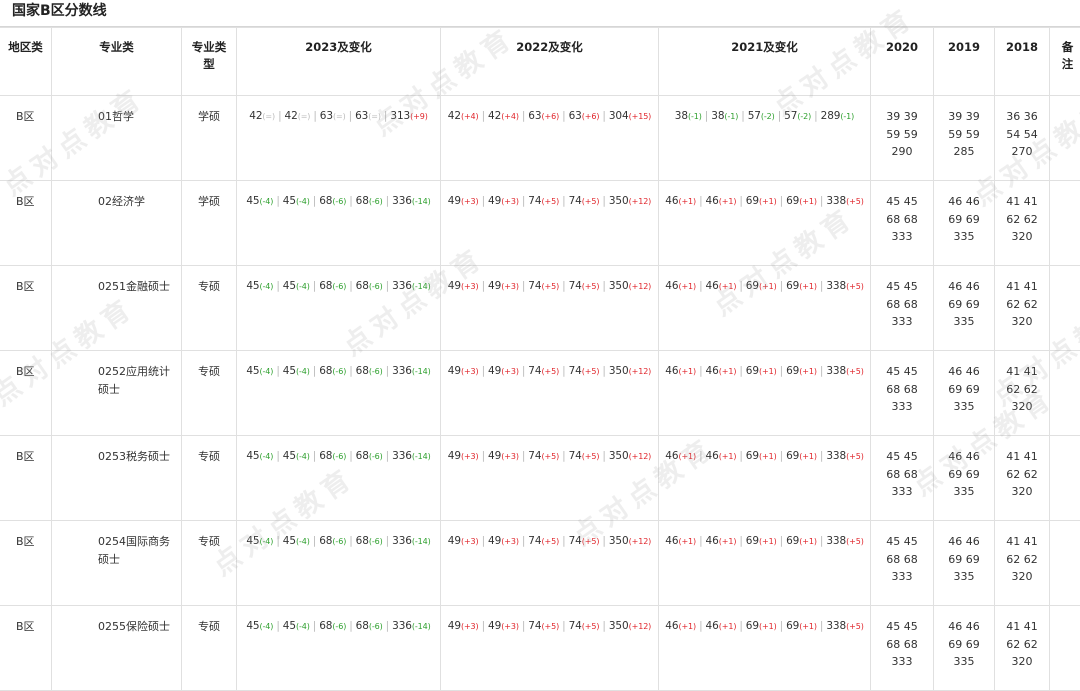 This screenshot has width=1080, height=691. What do you see at coordinates (902, 372) in the screenshot?
I see `history-line: 45 45` at bounding box center [902, 372].